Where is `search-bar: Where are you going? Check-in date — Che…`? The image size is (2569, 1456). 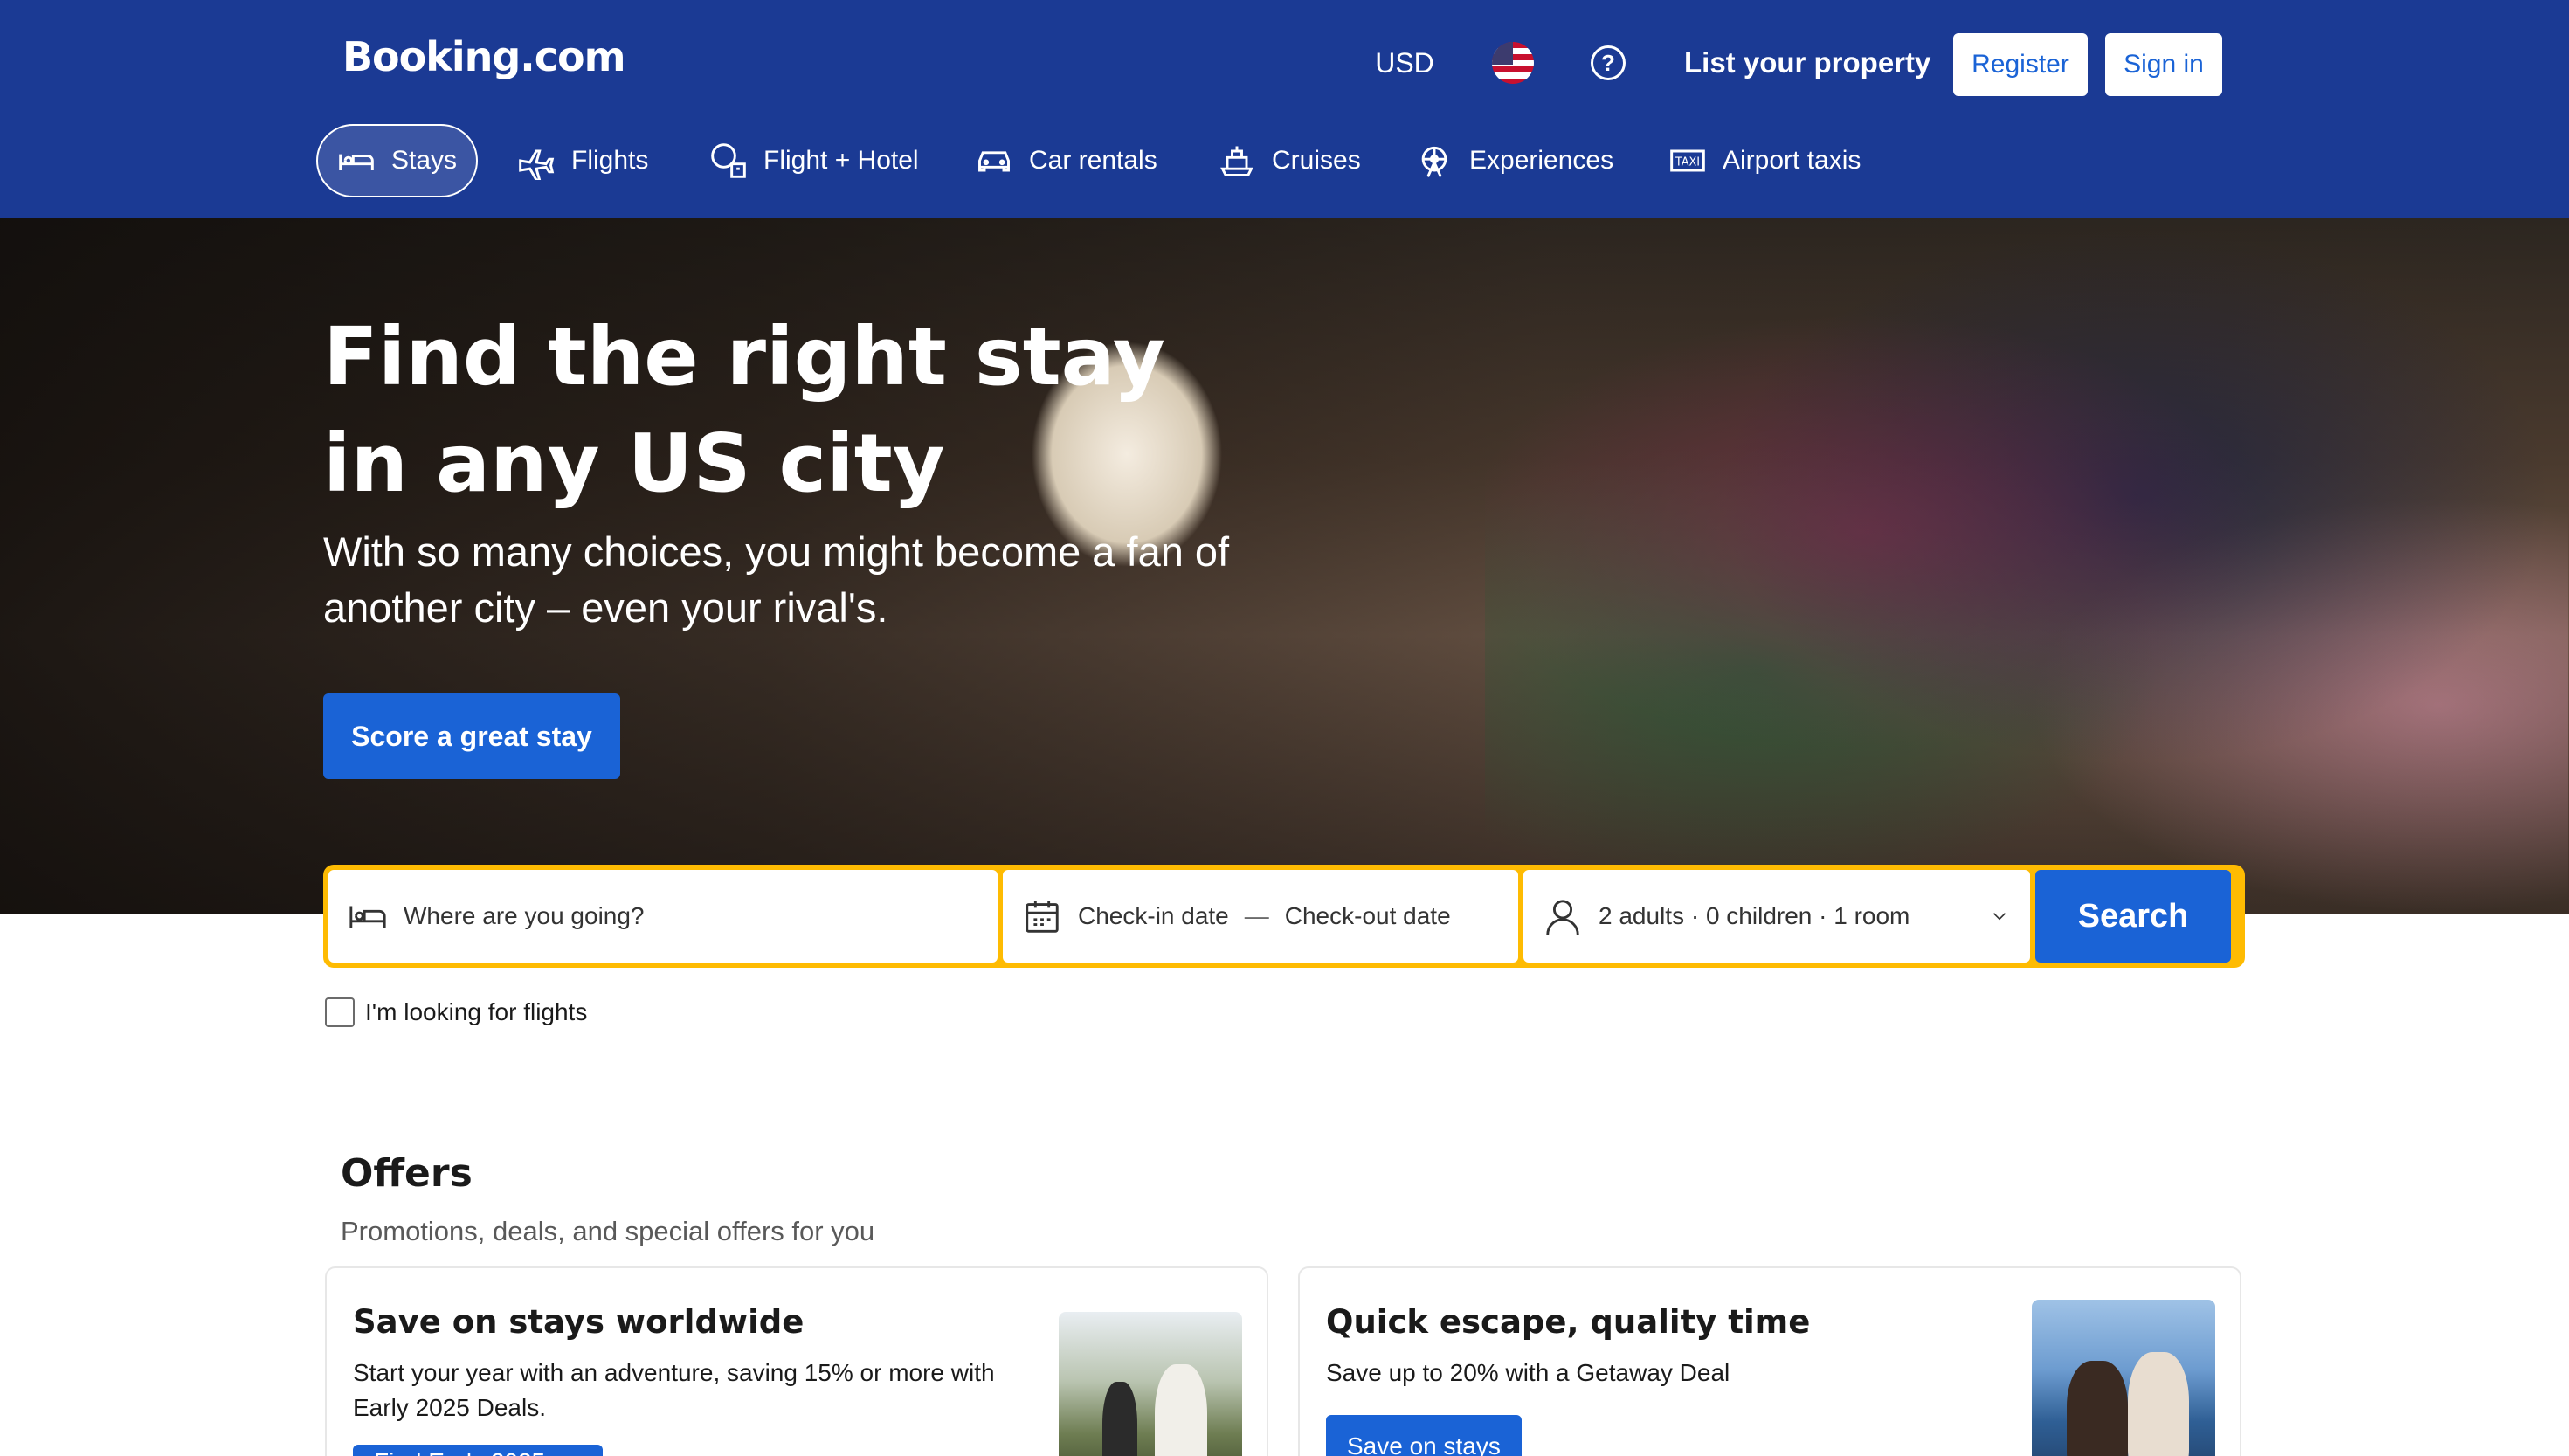 search-bar: Where are you going? Check-in date — Che… is located at coordinates (1284, 916).